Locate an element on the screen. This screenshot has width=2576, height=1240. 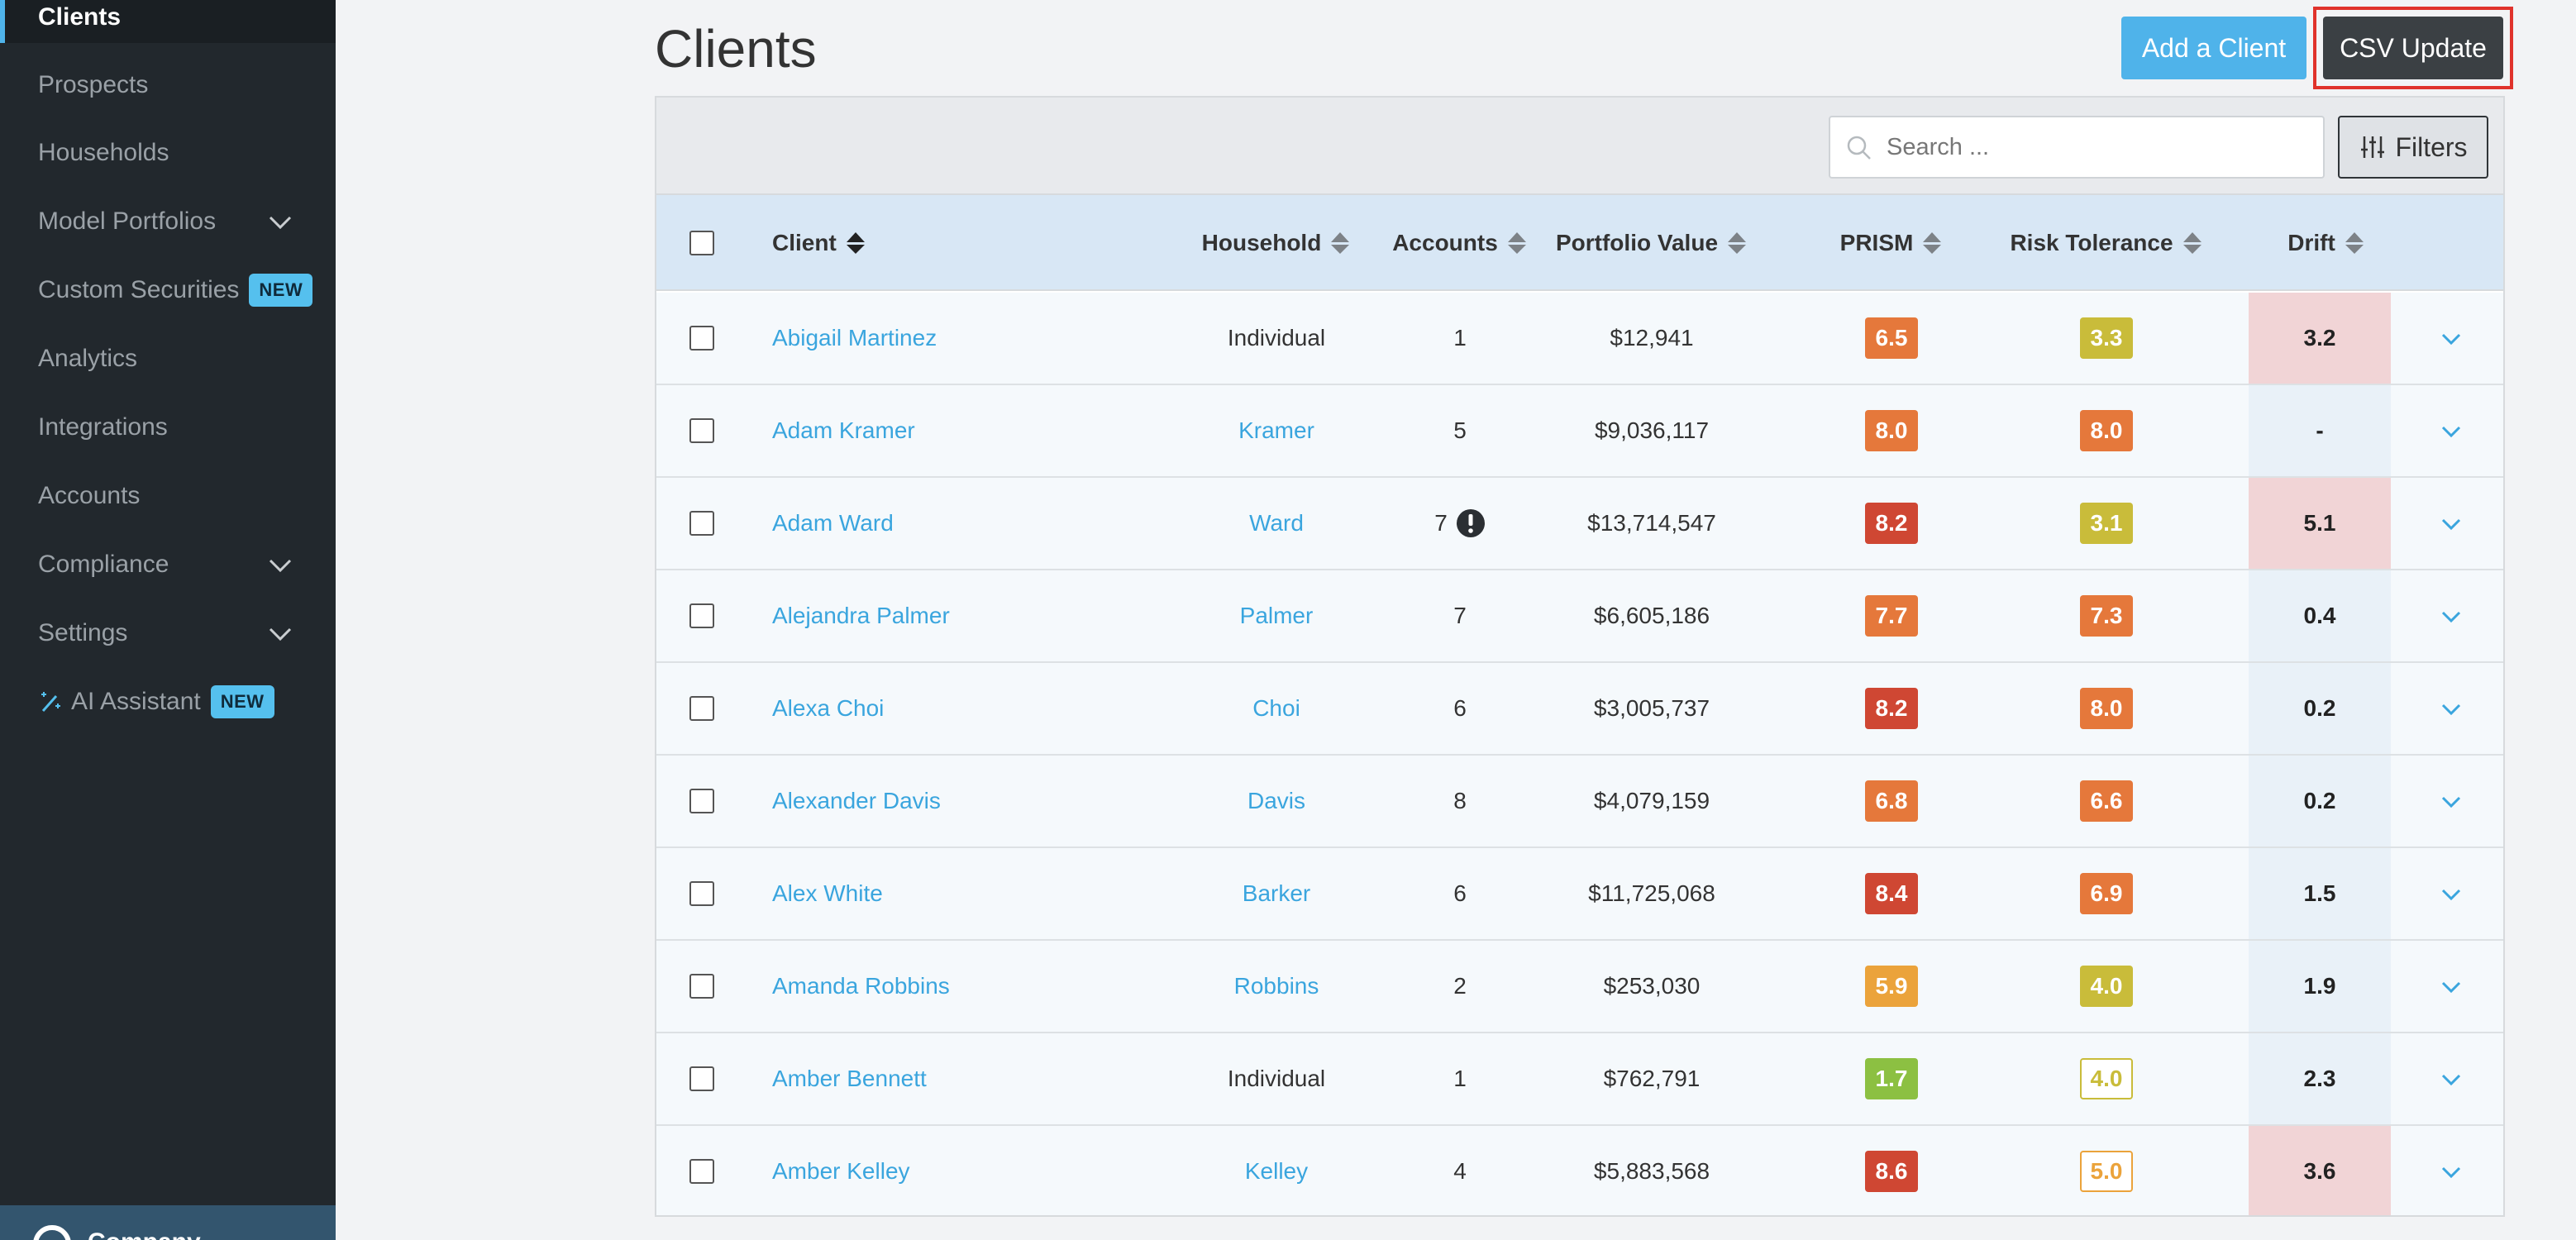
new-badge: NEW is located at coordinates (281, 290).